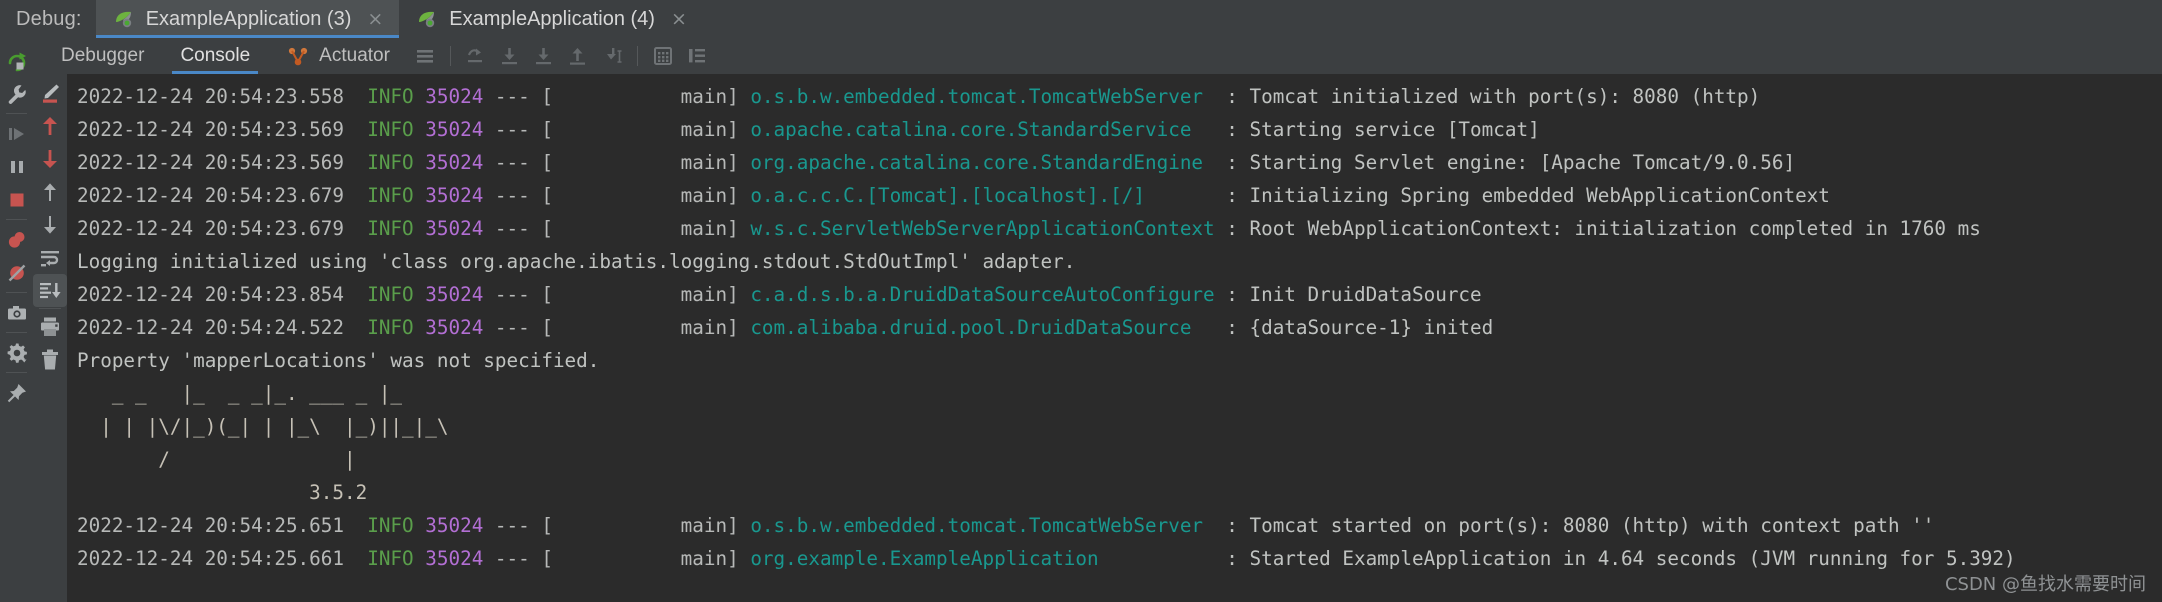 The height and width of the screenshot is (602, 2162). Describe the element at coordinates (16, 93) in the screenshot. I see `wrench-icon` at that location.